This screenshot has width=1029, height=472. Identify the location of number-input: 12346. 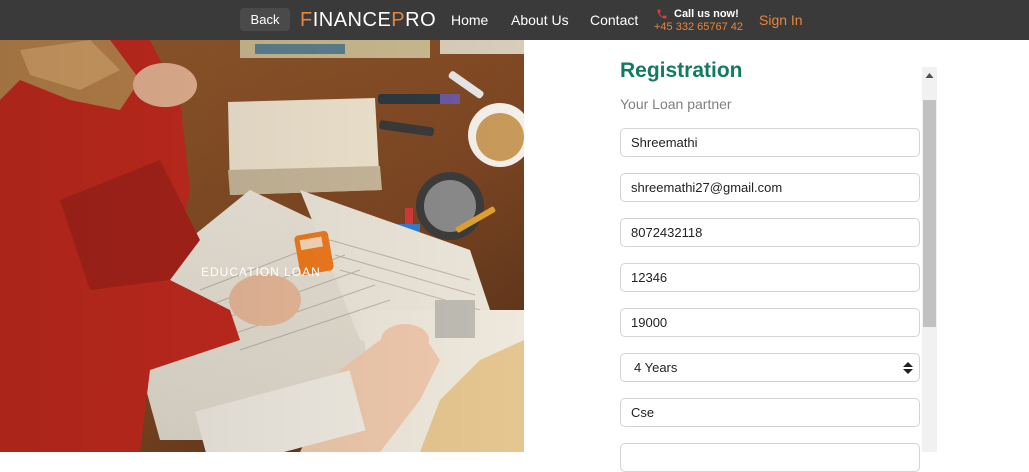
(770, 277).